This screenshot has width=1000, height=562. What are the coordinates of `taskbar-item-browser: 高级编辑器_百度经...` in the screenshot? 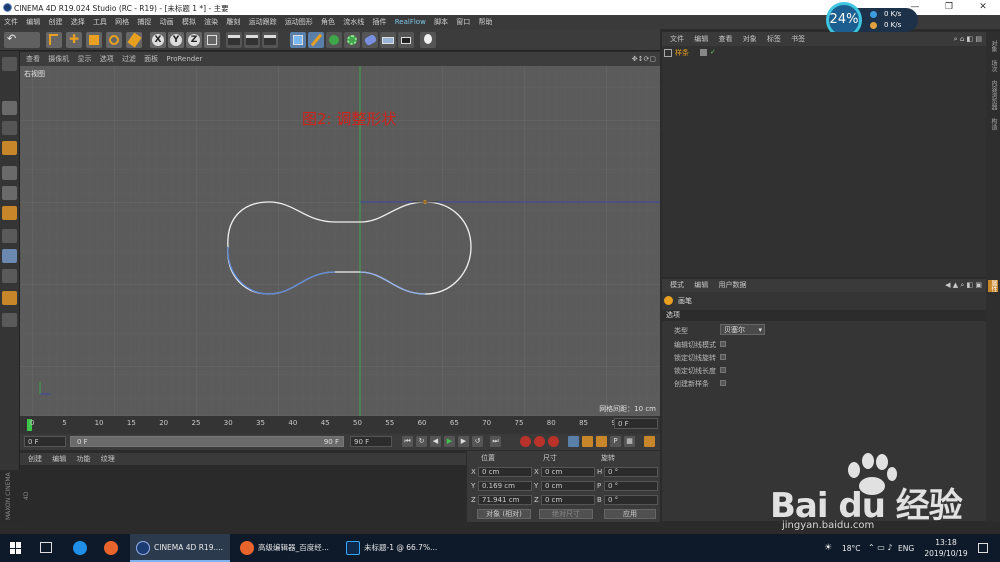 It's located at (286, 548).